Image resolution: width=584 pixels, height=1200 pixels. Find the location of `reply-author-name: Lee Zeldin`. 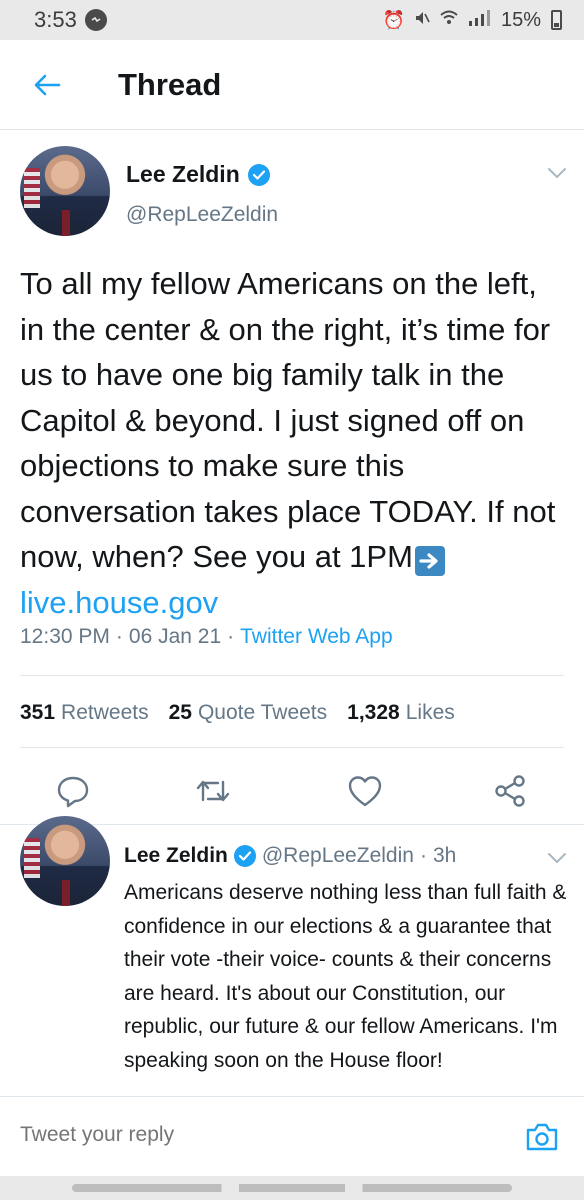

reply-author-name: Lee Zeldin is located at coordinates (176, 856).